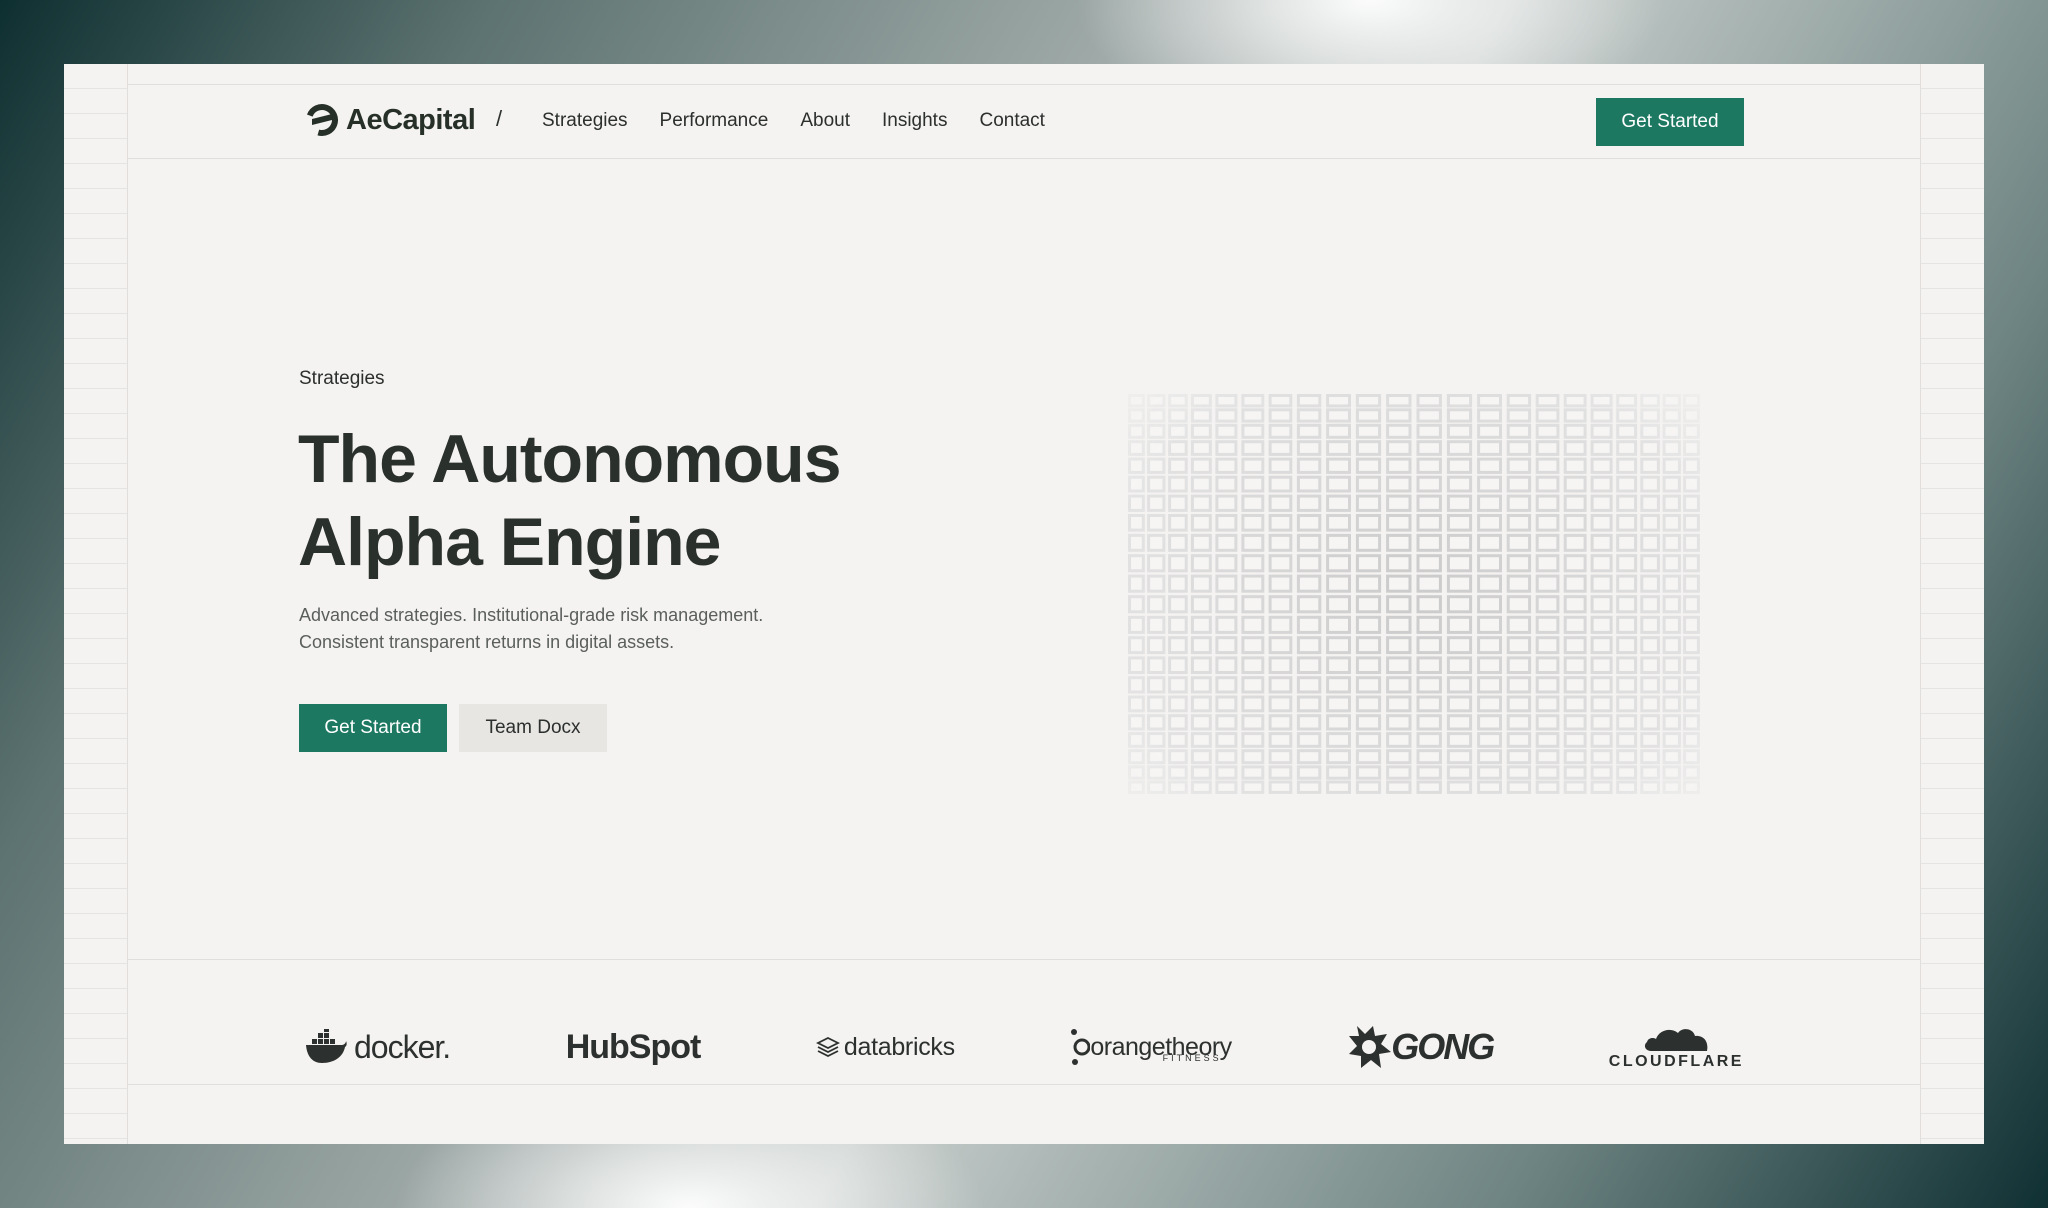 This screenshot has height=1208, width=2048. What do you see at coordinates (633, 1046) in the screenshot?
I see `hubspot-logo: HubSpot` at bounding box center [633, 1046].